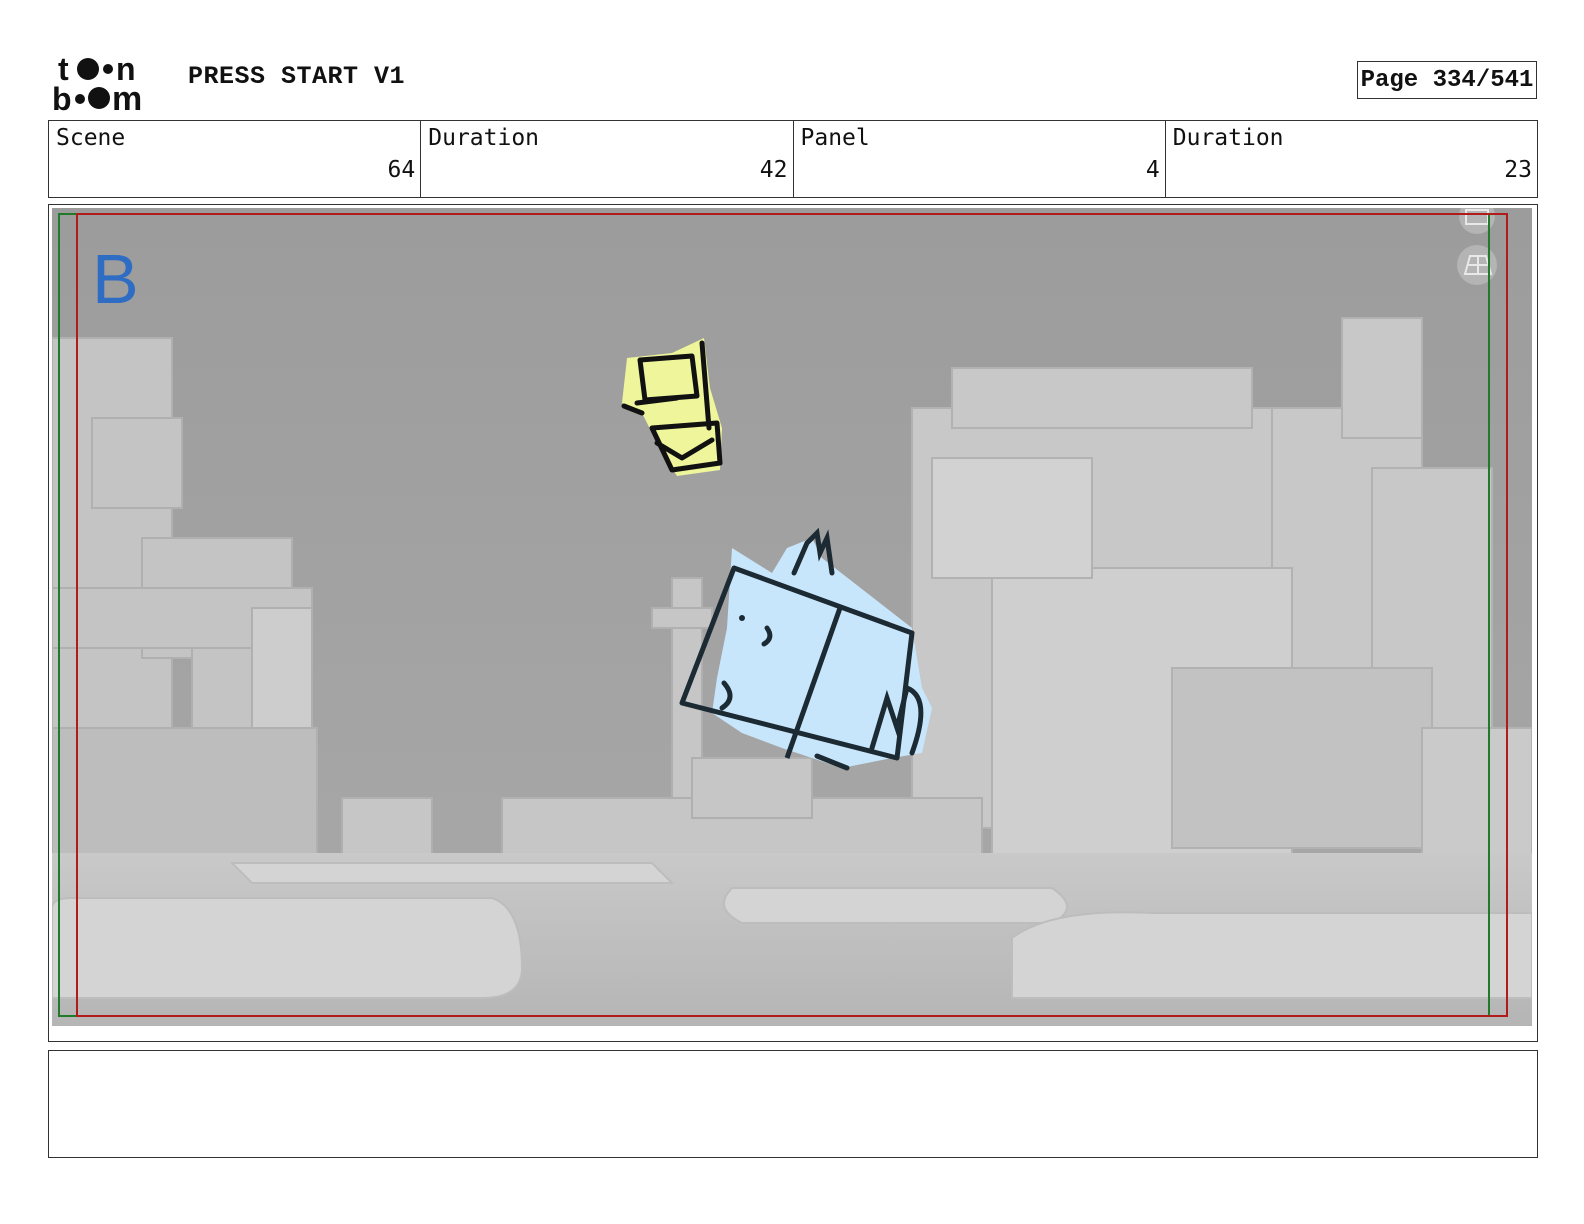  Describe the element at coordinates (484, 138) in the screenshot. I see `scene-duration-label: Duration` at that location.